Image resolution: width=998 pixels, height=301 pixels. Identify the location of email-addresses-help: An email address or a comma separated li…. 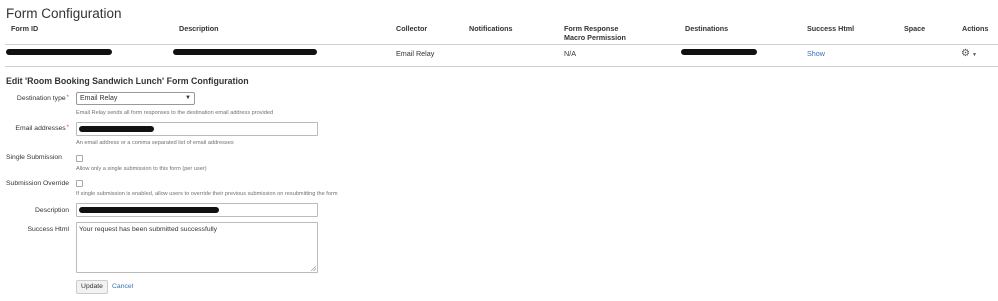
(155, 143).